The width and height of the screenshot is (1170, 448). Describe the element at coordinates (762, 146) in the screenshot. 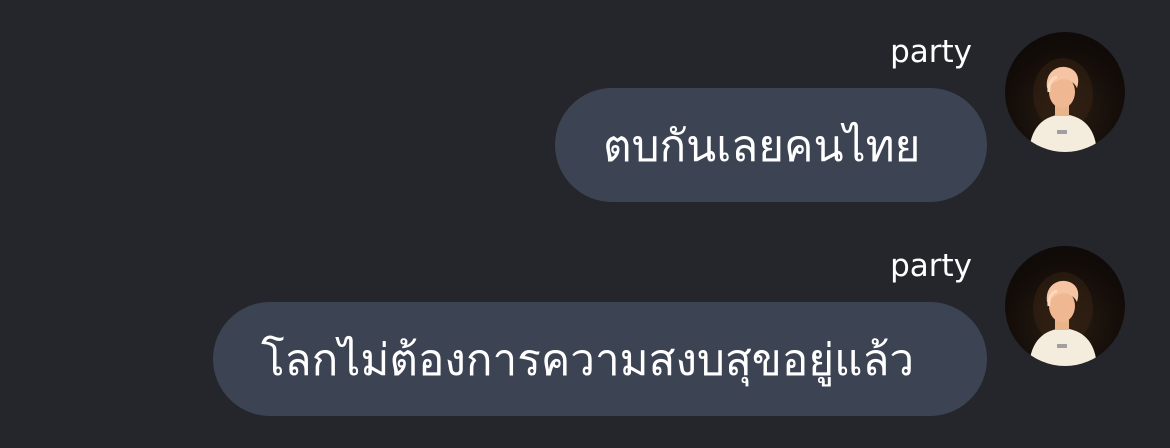

I see `message-text: ตบกันเลยคนไทย` at that location.